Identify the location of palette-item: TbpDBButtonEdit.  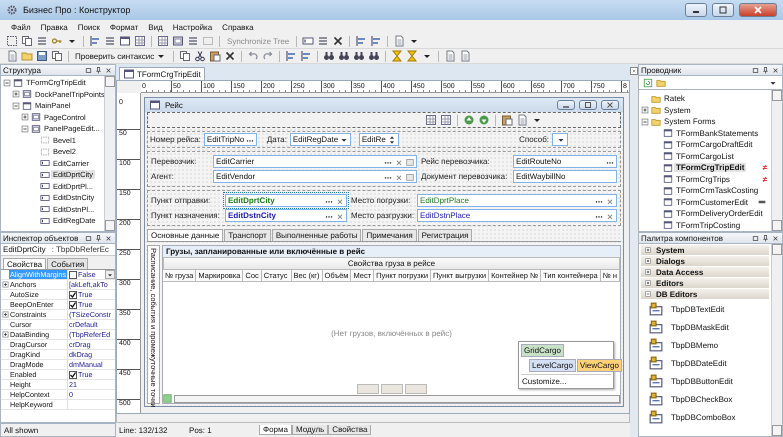
(705, 381).